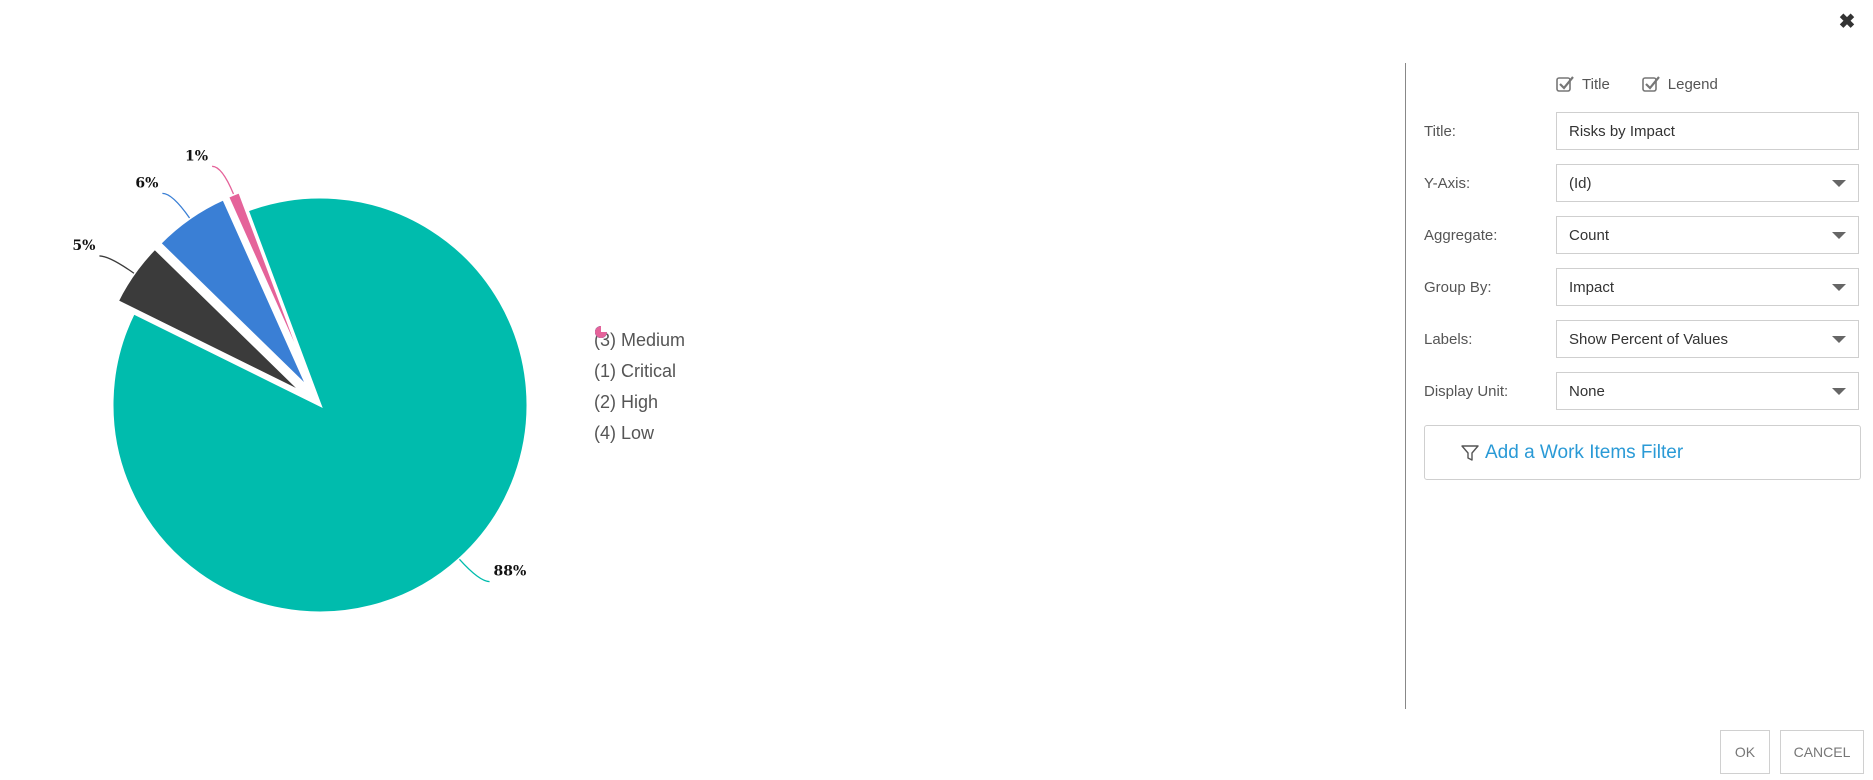 The width and height of the screenshot is (1873, 780). I want to click on title-input: Risks by Impact, so click(1707, 131).